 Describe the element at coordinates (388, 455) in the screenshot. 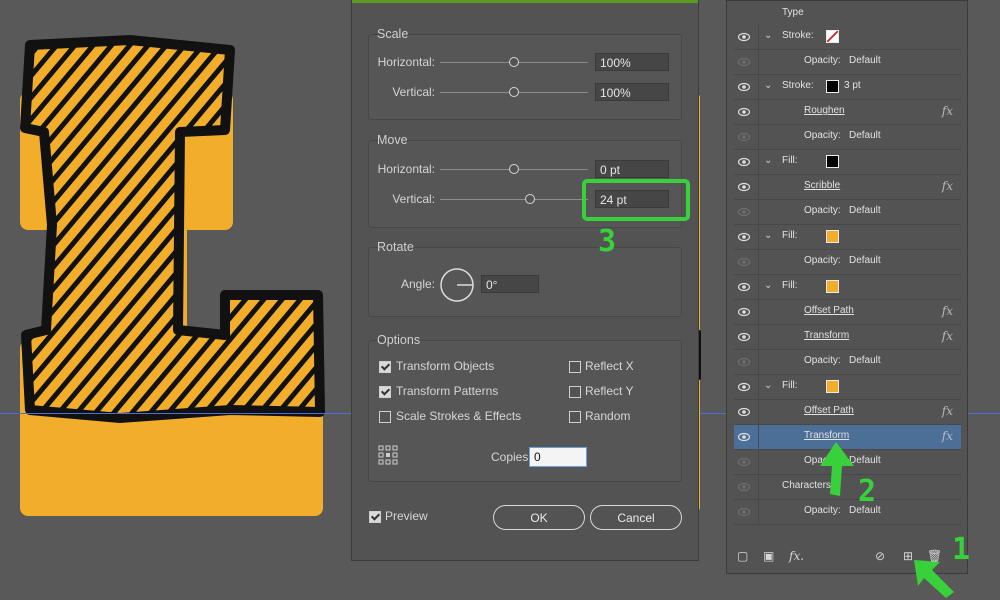

I see `reference-point-icon` at that location.